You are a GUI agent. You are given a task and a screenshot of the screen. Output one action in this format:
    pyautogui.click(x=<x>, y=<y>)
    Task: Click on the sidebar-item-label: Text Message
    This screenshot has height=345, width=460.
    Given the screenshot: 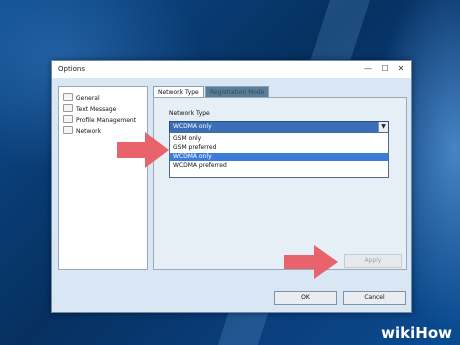 What is the action you would take?
    pyautogui.click(x=96, y=109)
    